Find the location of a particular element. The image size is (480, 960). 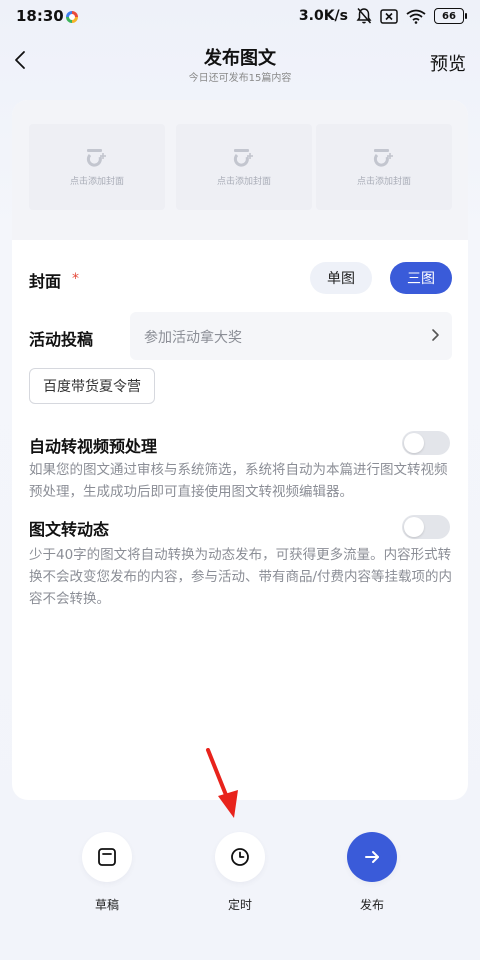

to-dynamic-toggle is located at coordinates (426, 527).